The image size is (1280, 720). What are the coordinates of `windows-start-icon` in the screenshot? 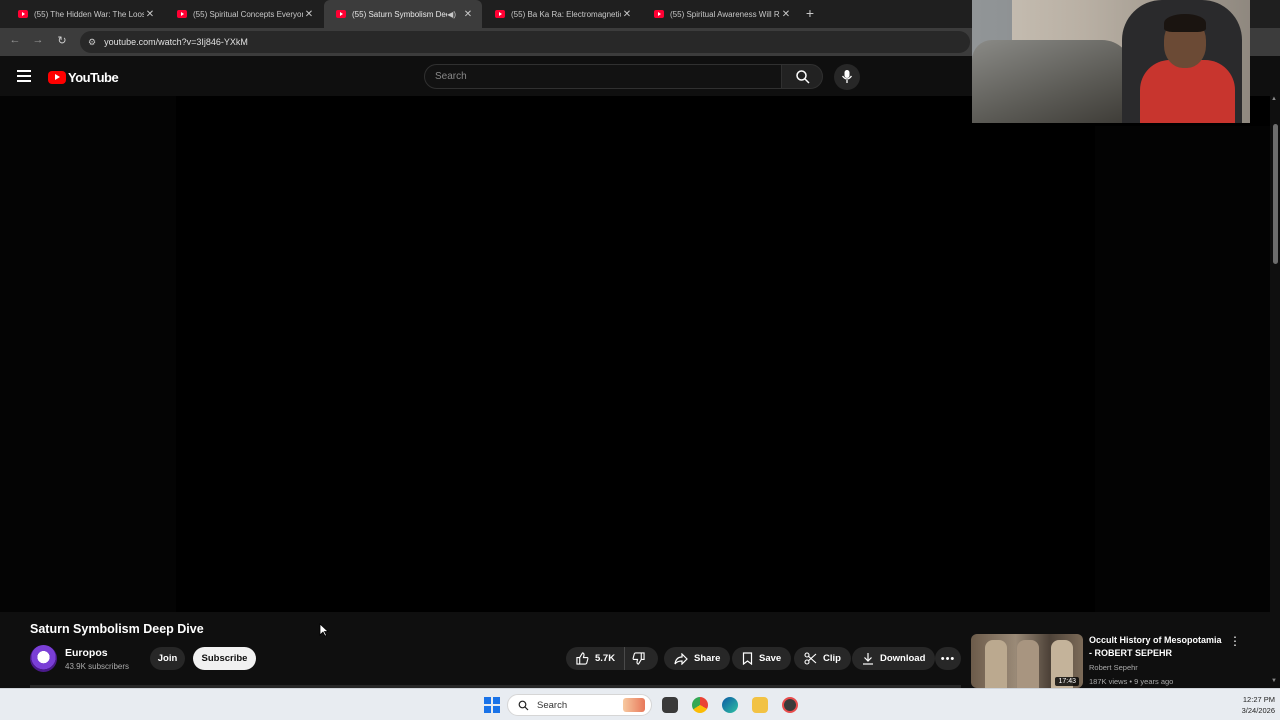 It's located at (492, 705).